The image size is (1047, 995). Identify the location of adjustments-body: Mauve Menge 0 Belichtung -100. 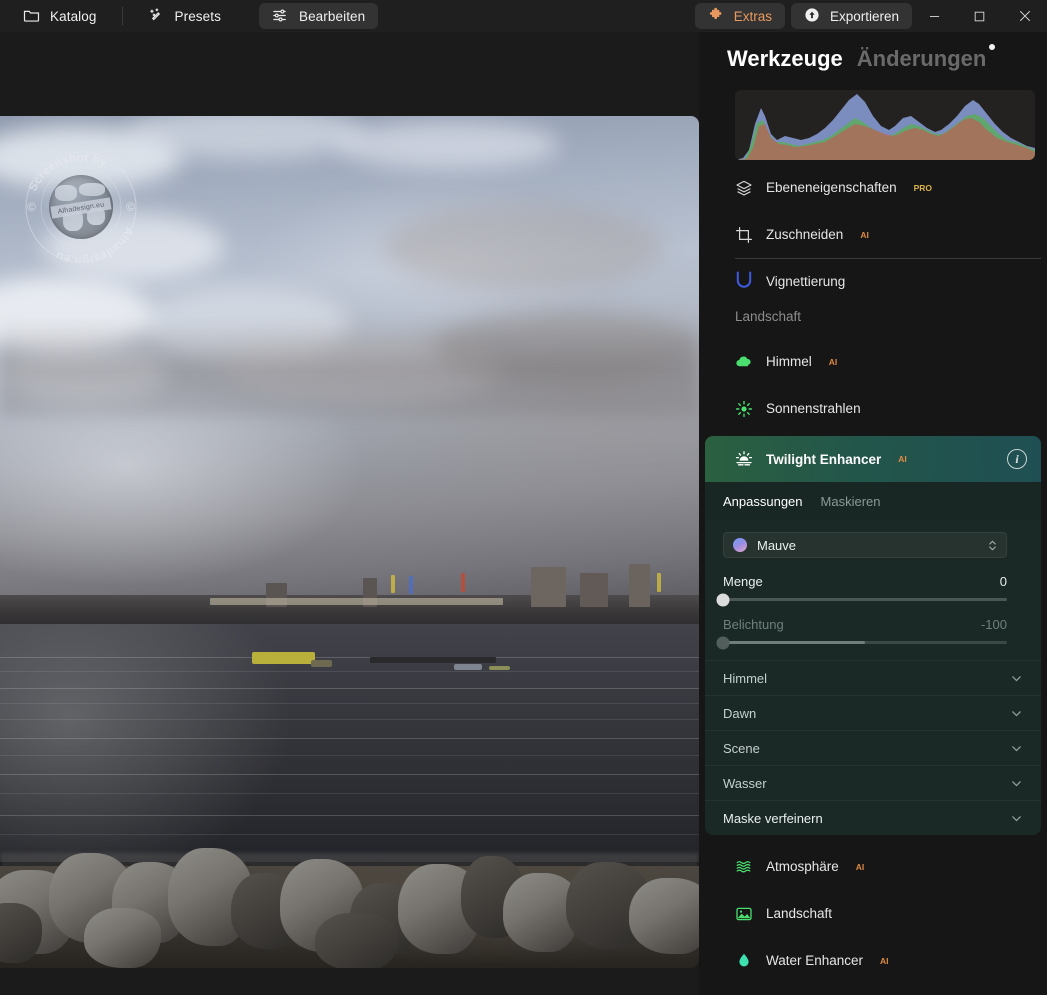
(873, 590).